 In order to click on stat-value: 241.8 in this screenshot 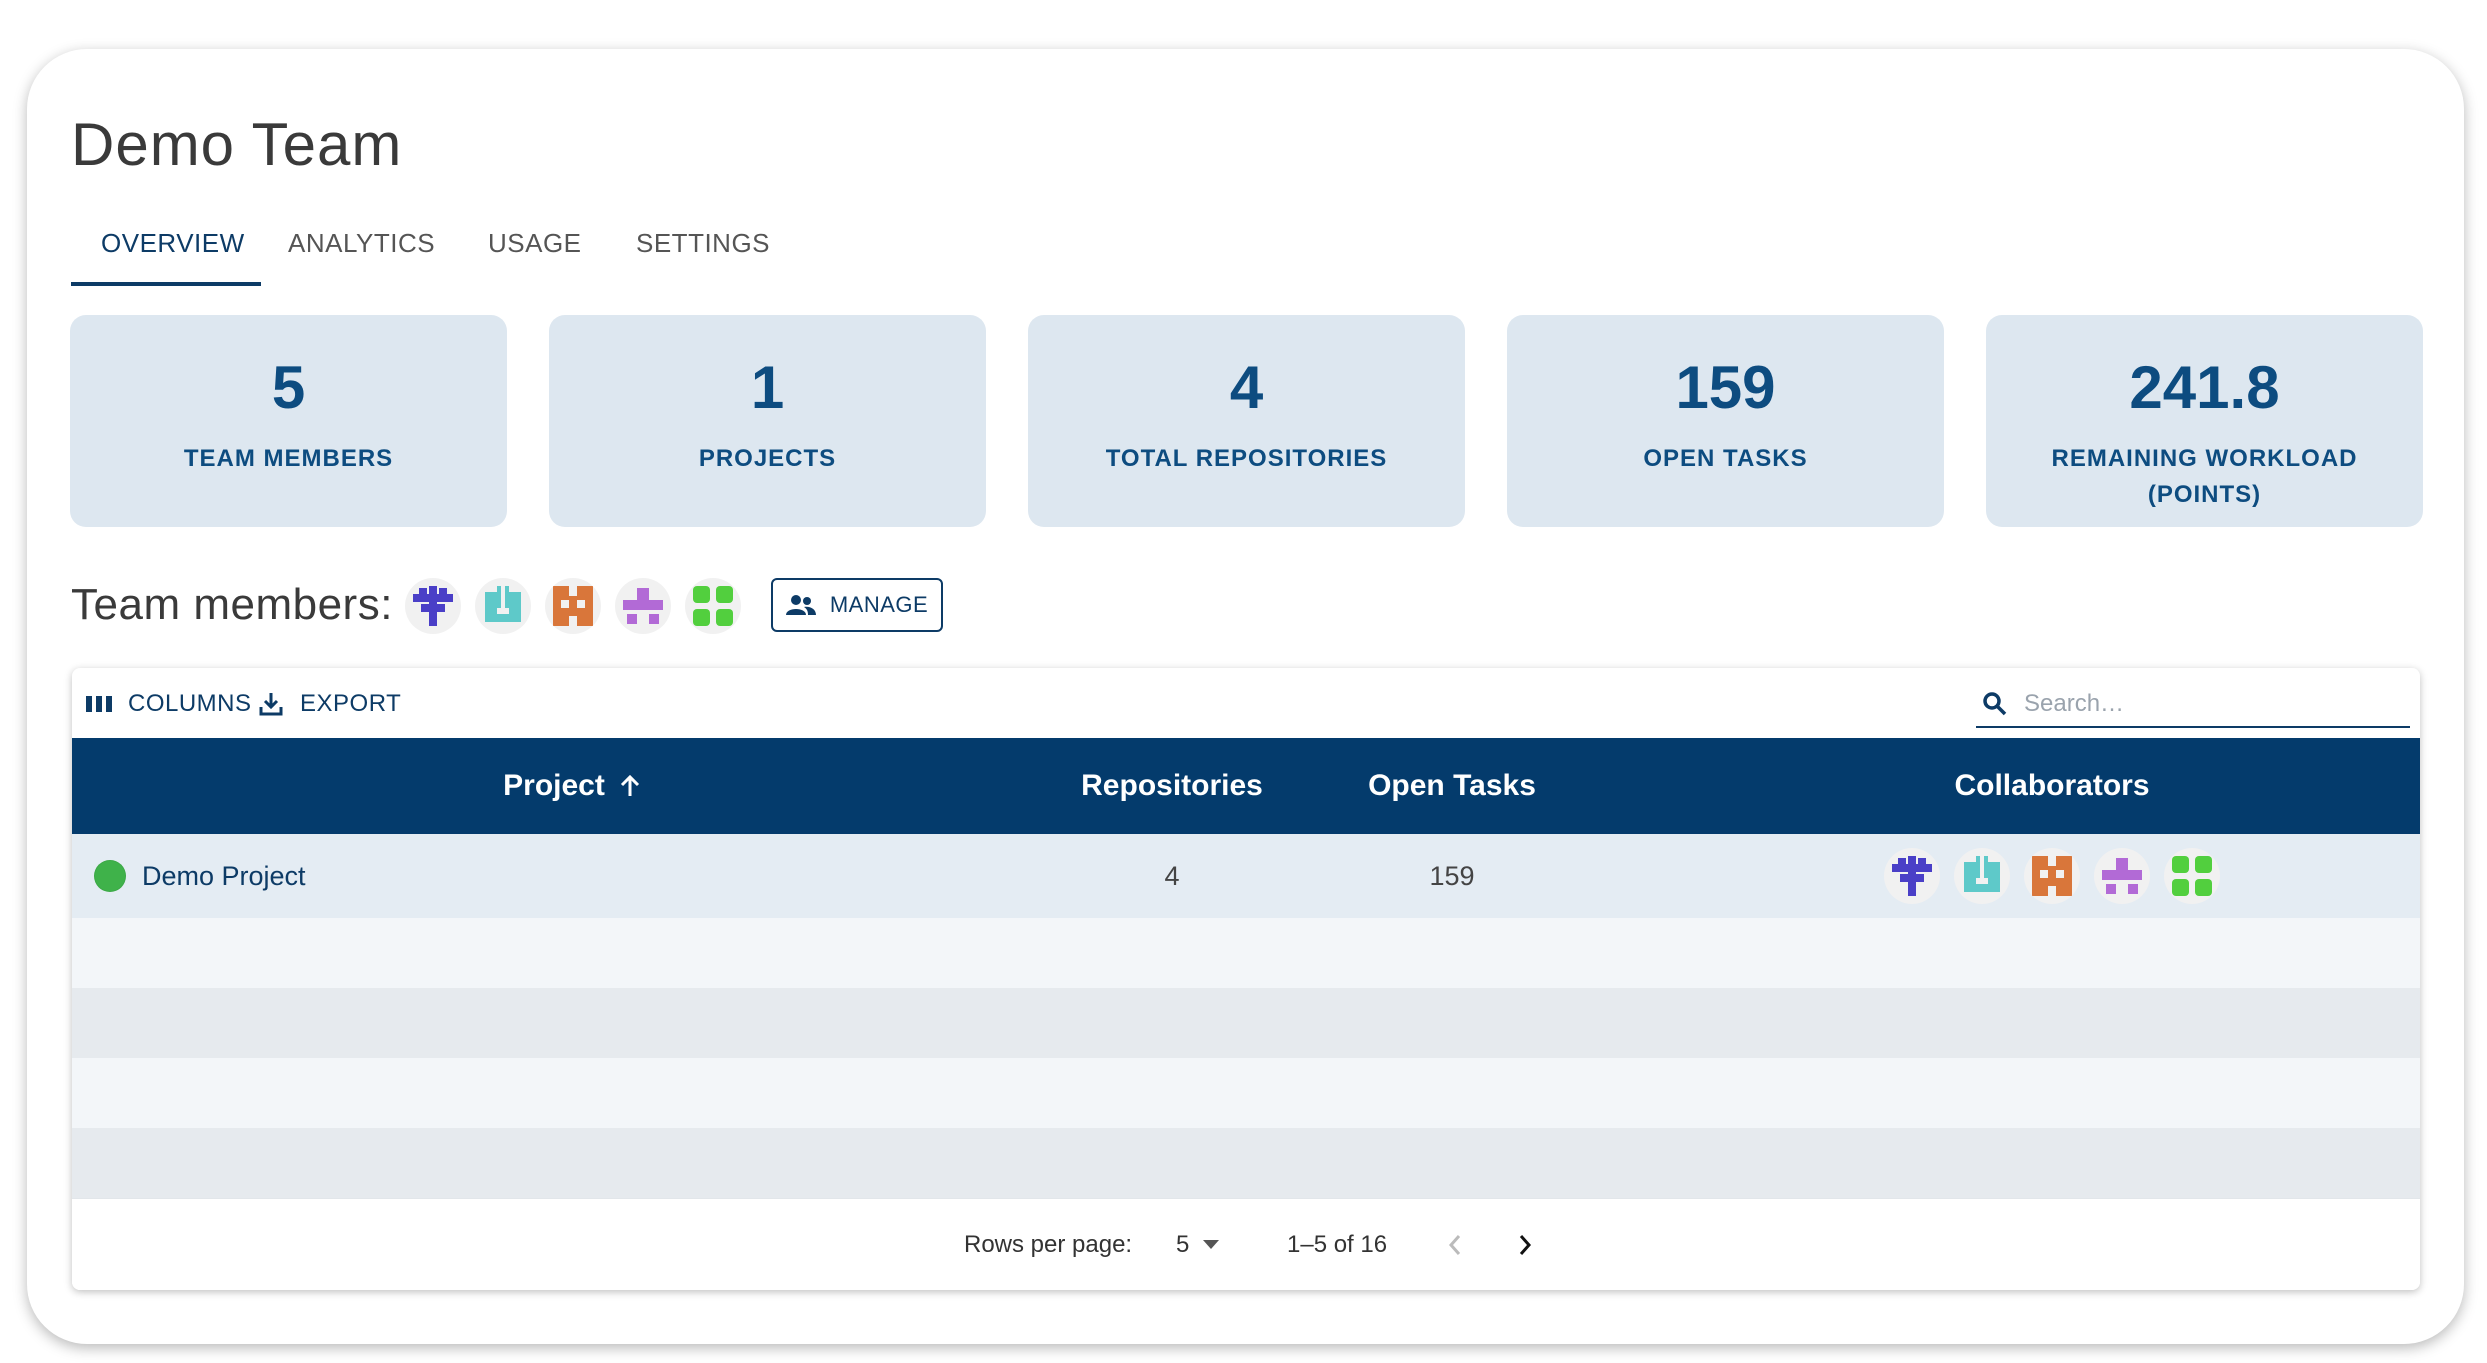, I will do `click(2204, 387)`.